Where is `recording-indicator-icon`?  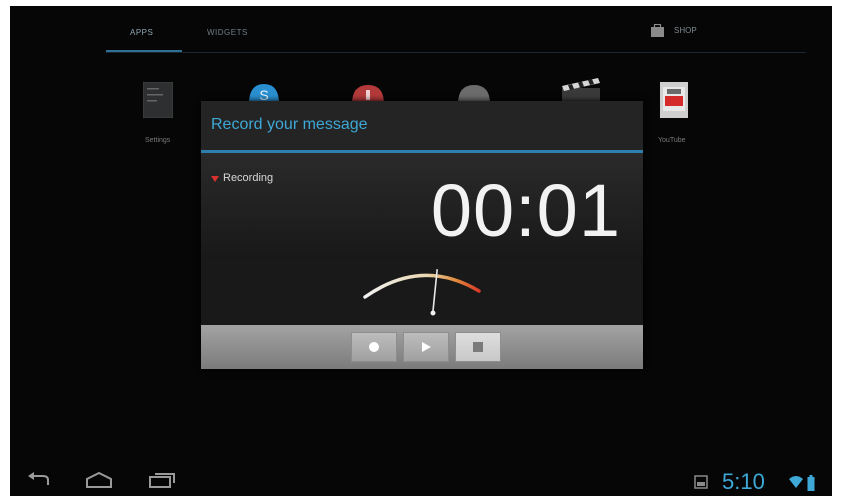
recording-indicator-icon is located at coordinates (215, 179).